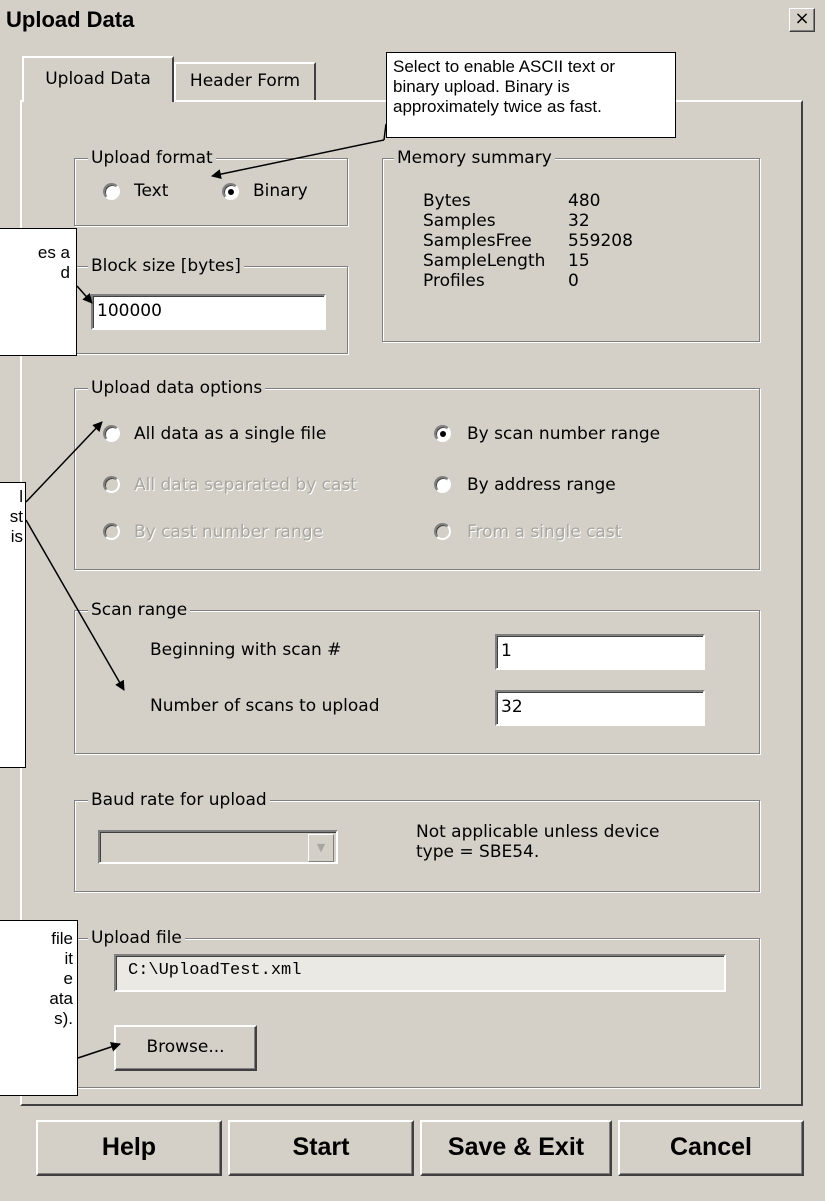 Image resolution: width=825 pixels, height=1201 pixels. Describe the element at coordinates (64, 462) in the screenshot. I see `arrow-options` at that location.